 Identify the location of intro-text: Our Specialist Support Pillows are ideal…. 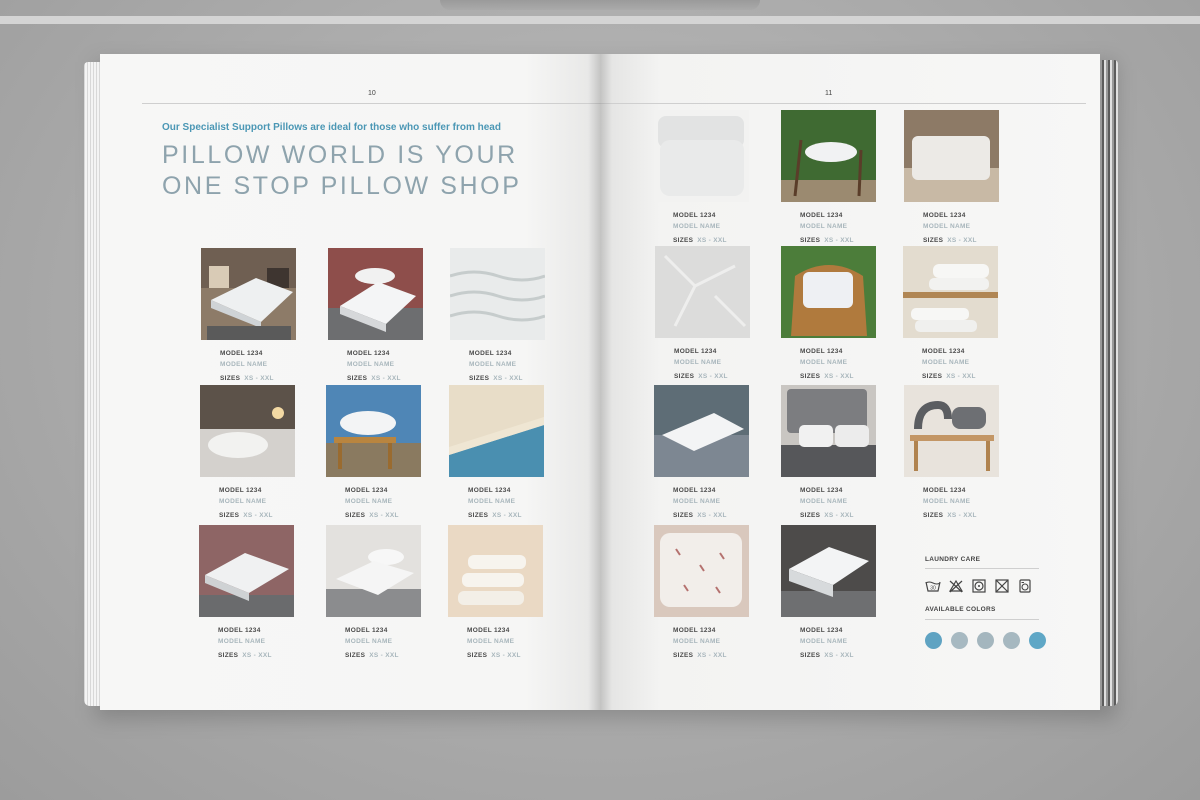
(331, 127).